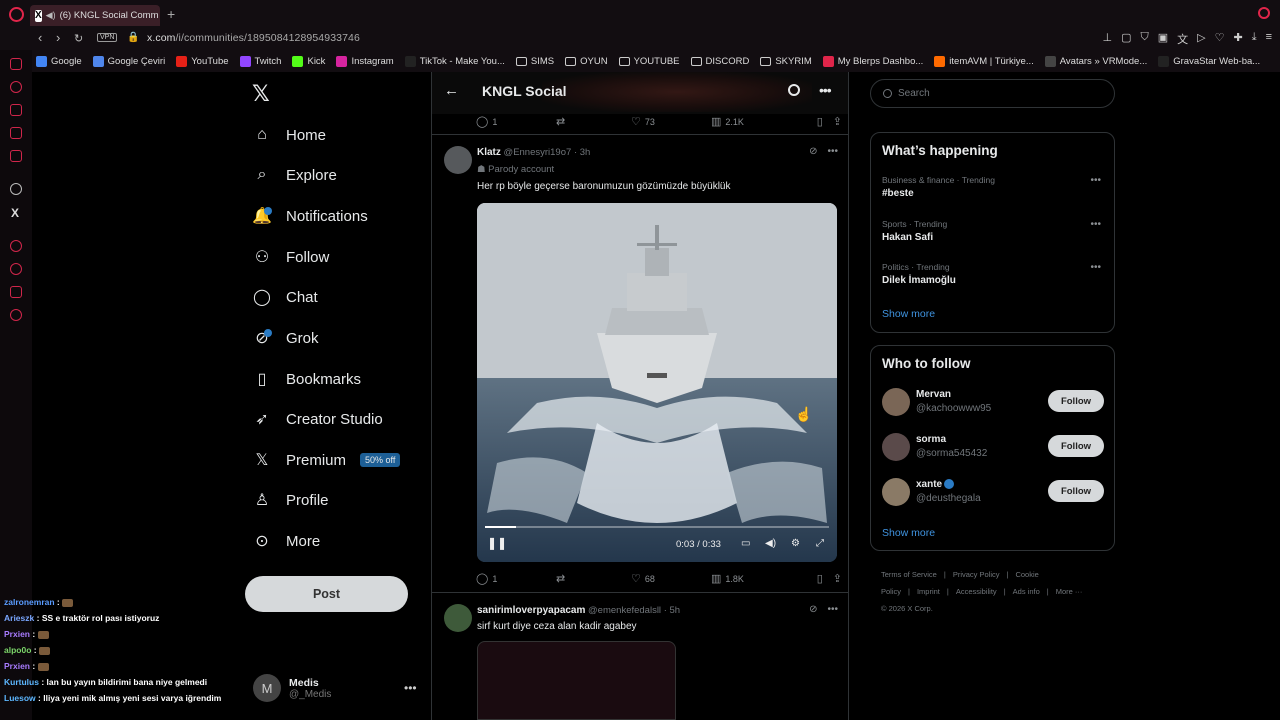  I want to click on nav-item-notifications: 🔔 Notifications, so click(310, 216).